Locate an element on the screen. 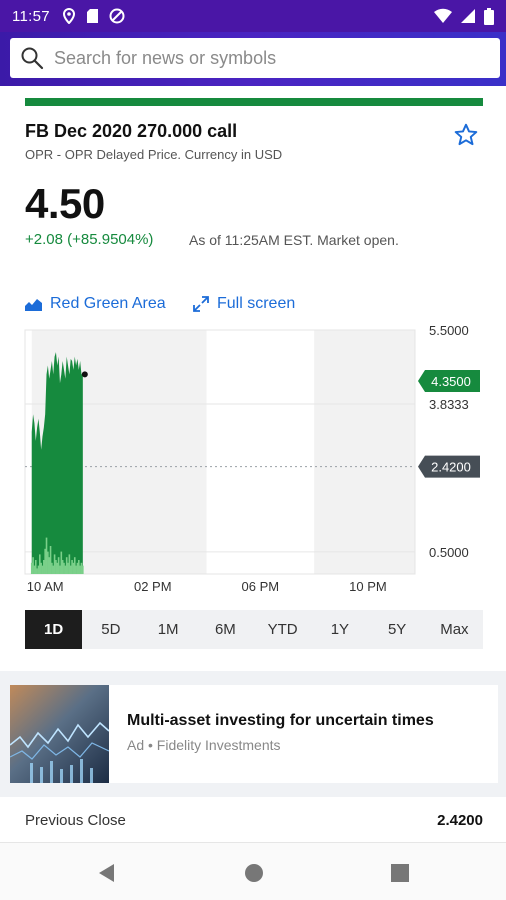 This screenshot has width=506, height=900. y-tick-label: 0.5000 is located at coordinates (449, 552).